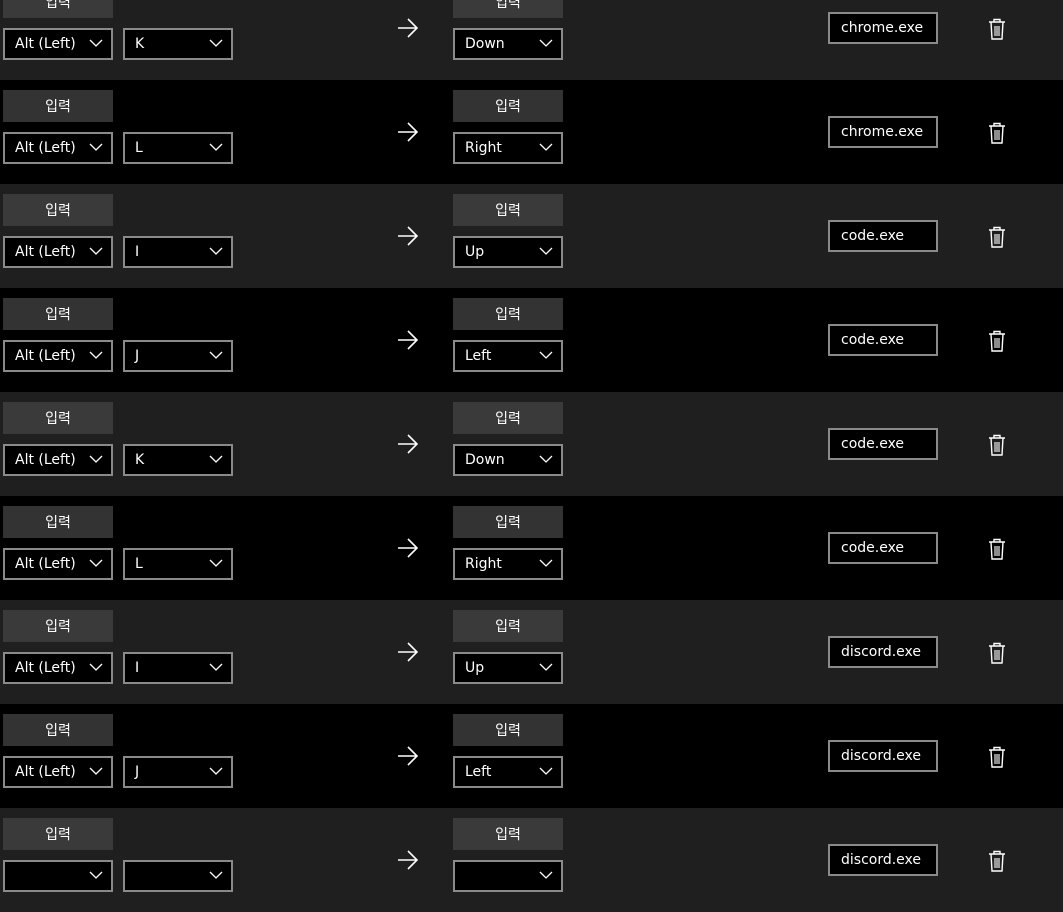  I want to click on remap-row: 입력 Alt (Left) K 입력 Down chrome.exe, so click(531, 40).